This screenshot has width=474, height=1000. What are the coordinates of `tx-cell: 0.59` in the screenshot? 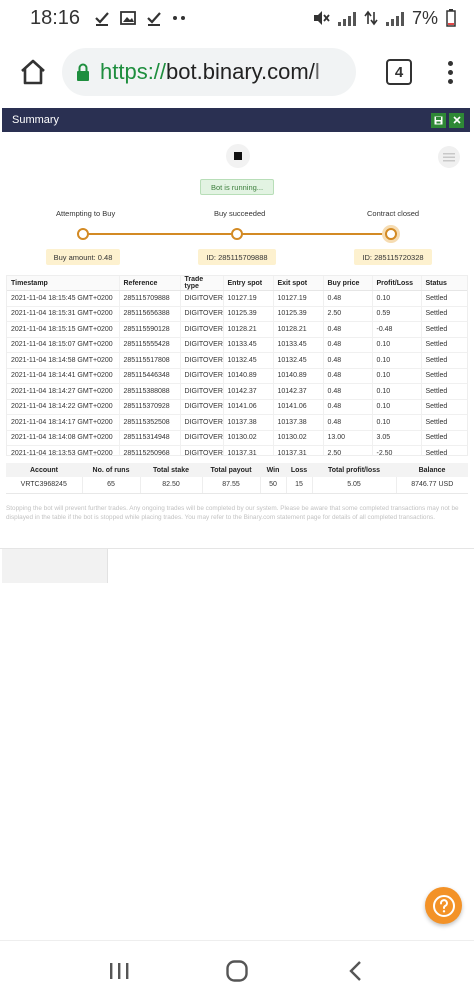 It's located at (396, 314).